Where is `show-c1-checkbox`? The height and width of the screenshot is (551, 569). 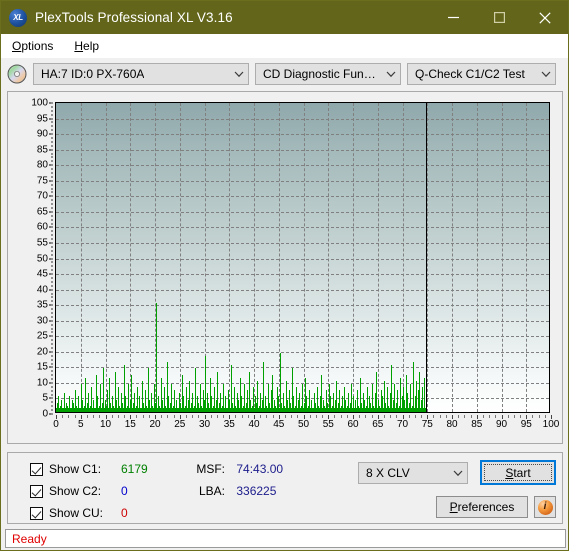
show-c1-checkbox is located at coordinates (36, 469).